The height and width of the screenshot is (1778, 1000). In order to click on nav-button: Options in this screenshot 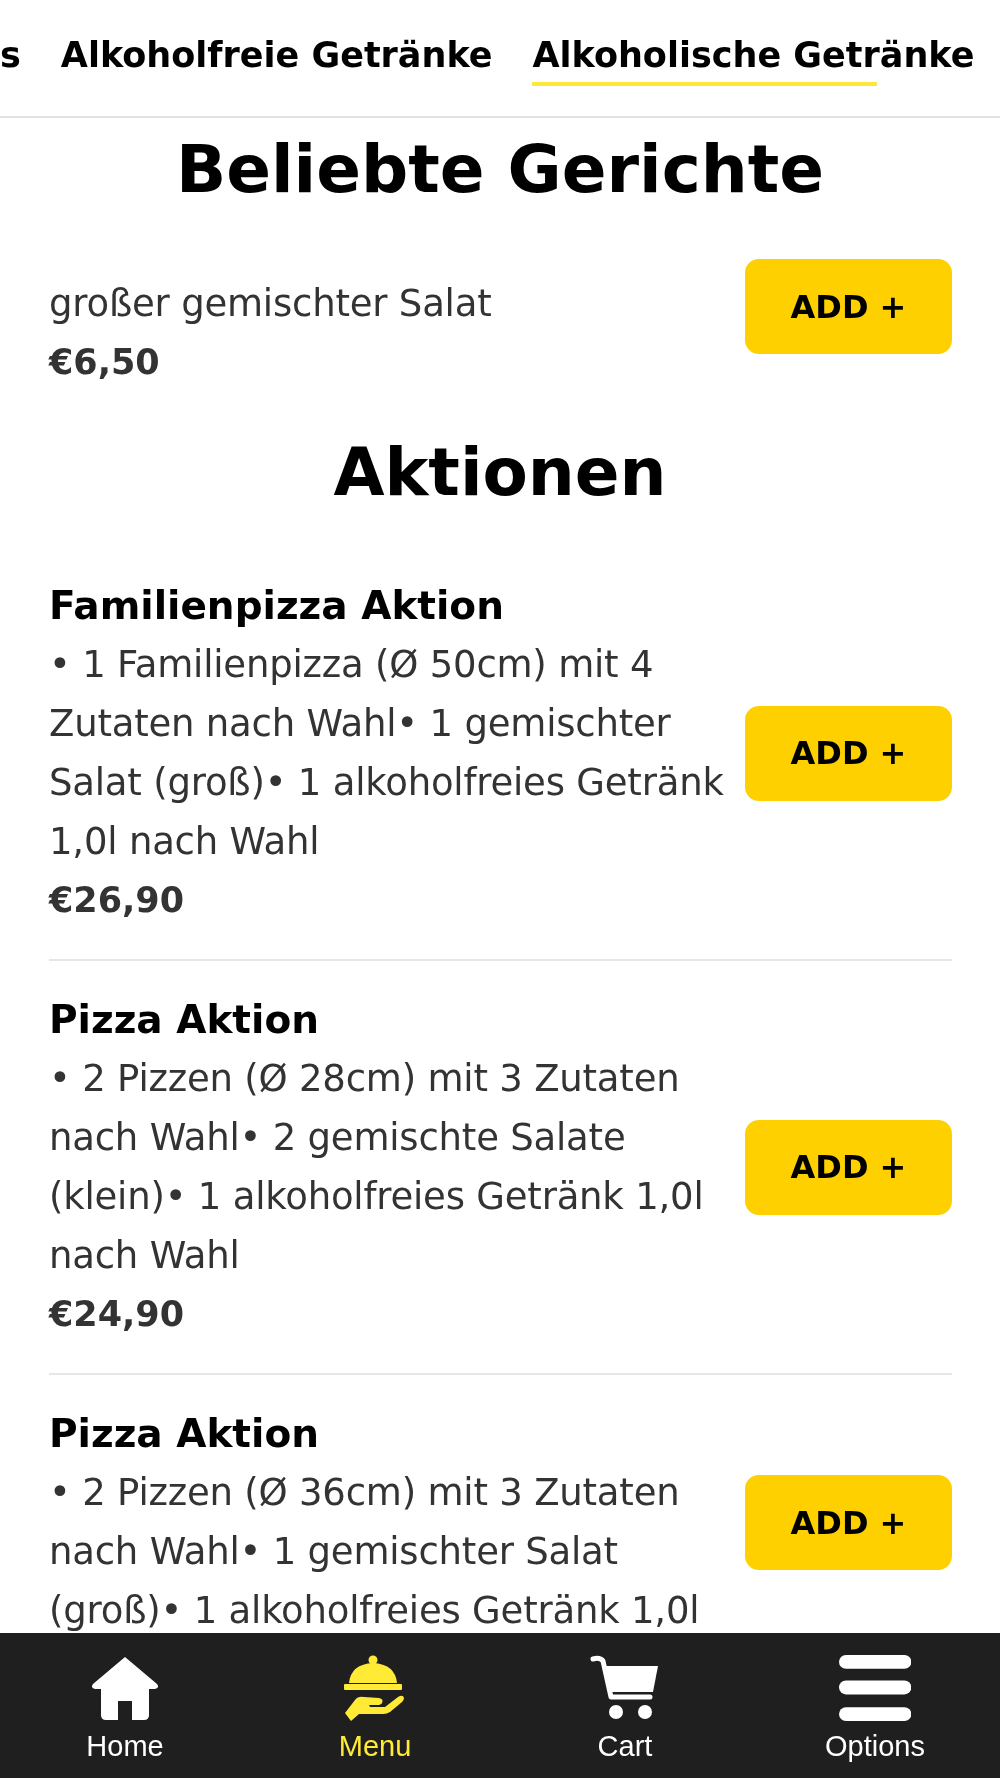, I will do `click(875, 1705)`.